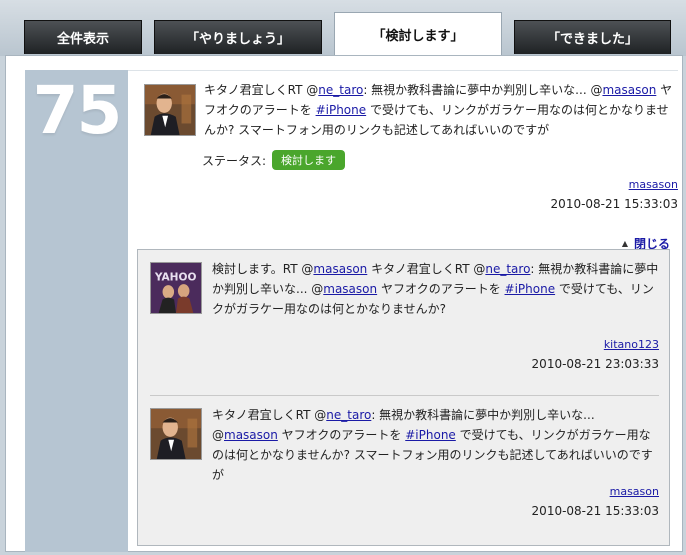 Image resolution: width=686 pixels, height=555 pixels. I want to click on tab-bar: 全件表示 「やりましょう」 「検討します」 「できました」, so click(343, 28).